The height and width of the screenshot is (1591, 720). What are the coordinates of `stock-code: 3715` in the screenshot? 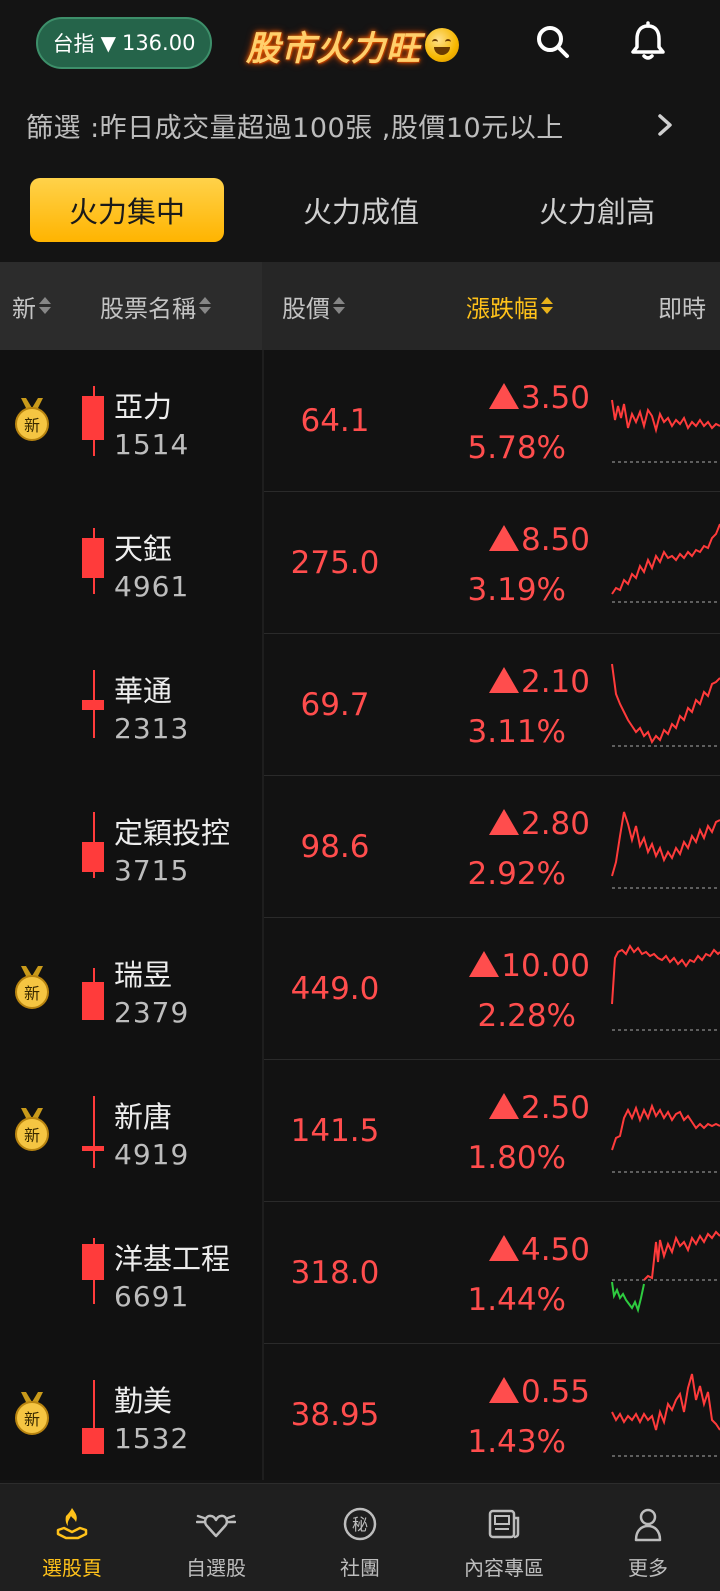 It's located at (152, 870).